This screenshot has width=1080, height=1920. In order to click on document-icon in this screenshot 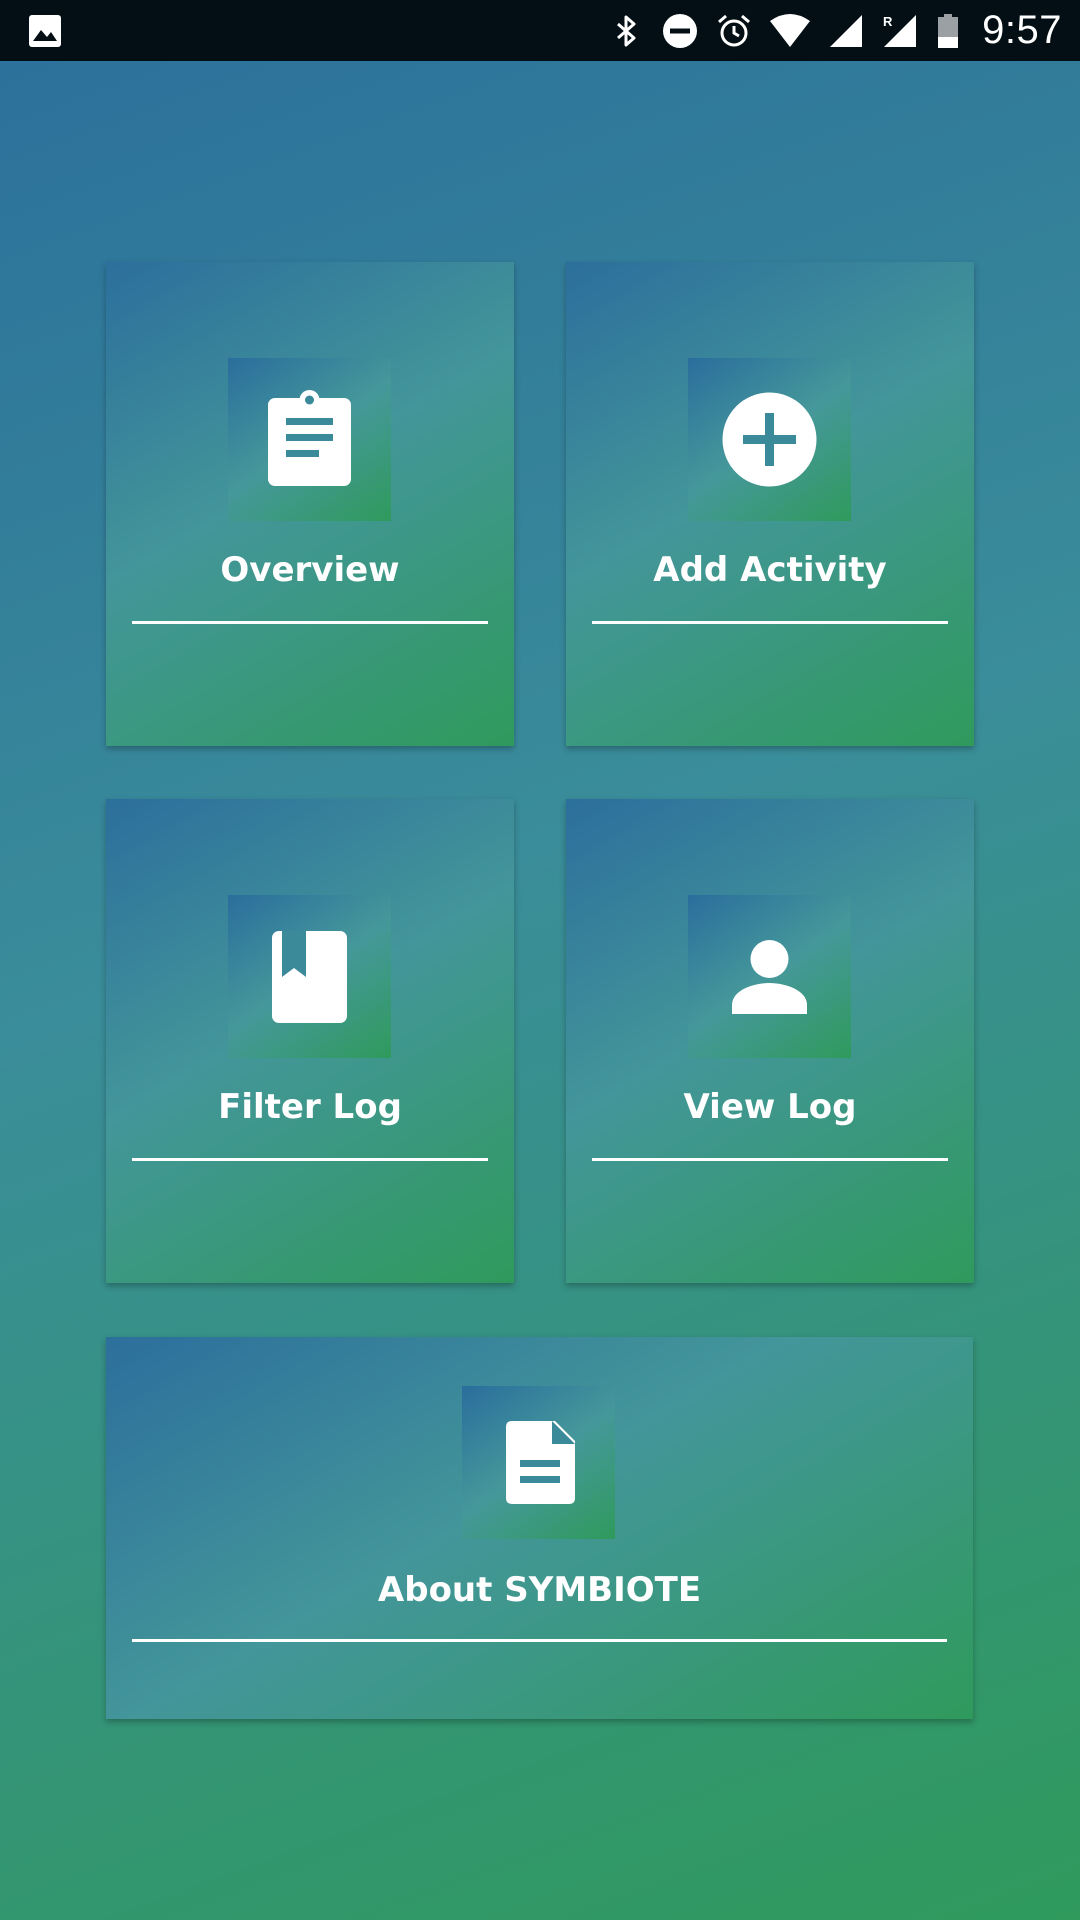, I will do `click(538, 1462)`.